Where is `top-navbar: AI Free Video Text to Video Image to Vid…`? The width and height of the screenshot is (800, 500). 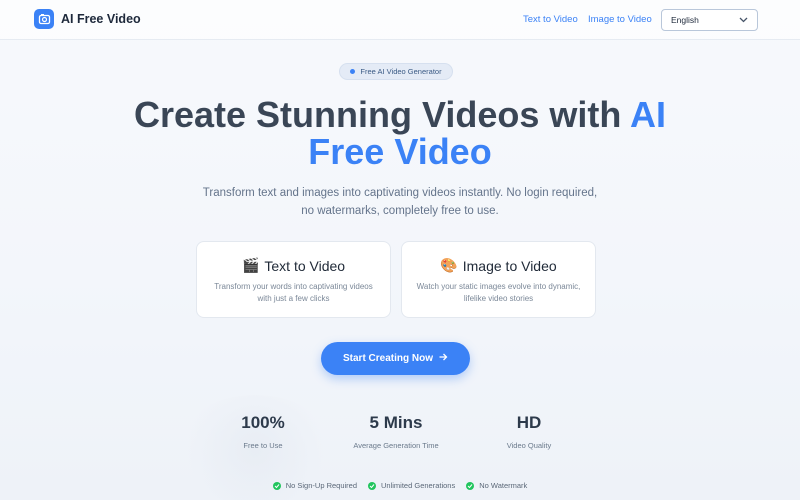 top-navbar: AI Free Video Text to Video Image to Vid… is located at coordinates (400, 20).